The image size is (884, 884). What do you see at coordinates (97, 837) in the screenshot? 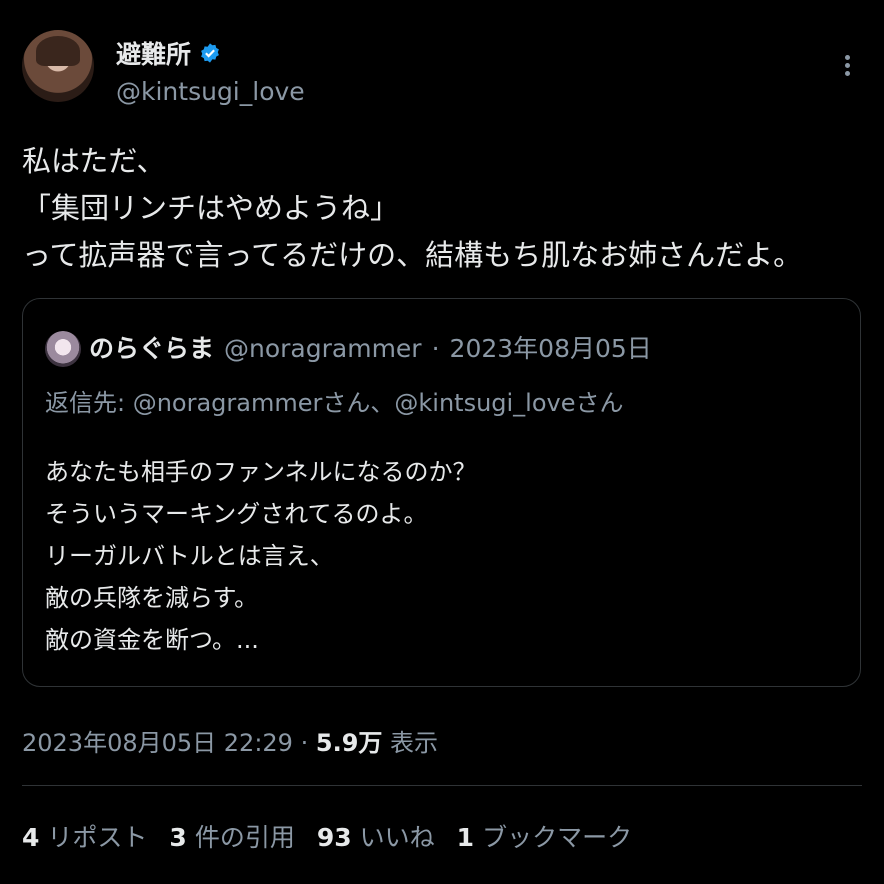
I see `reposts-label: リポスト` at bounding box center [97, 837].